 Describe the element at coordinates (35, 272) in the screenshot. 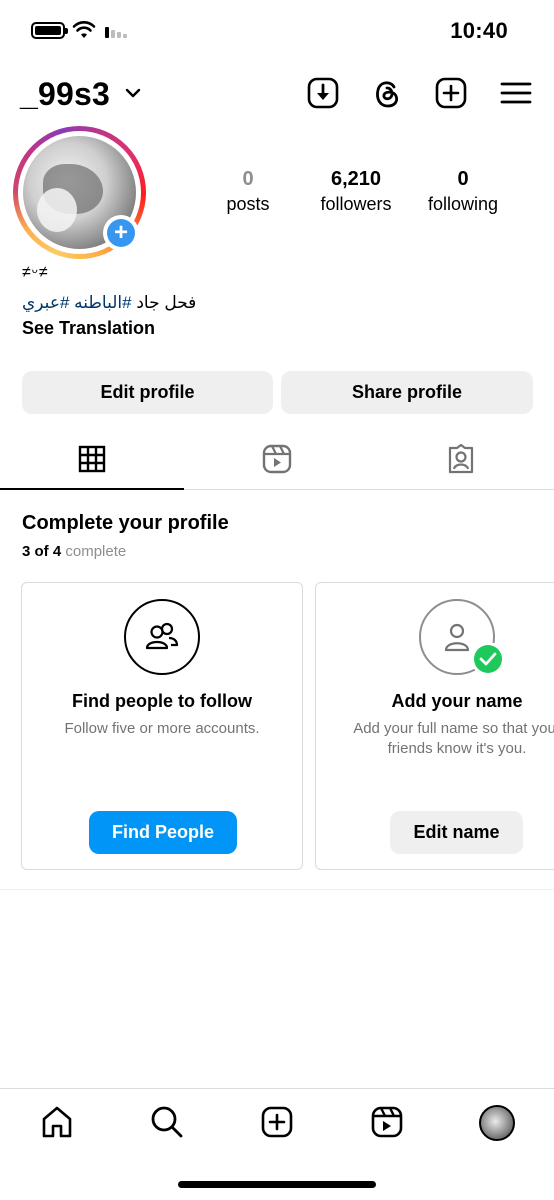

I see `bio-symbols: ≠ᵕ≠` at that location.